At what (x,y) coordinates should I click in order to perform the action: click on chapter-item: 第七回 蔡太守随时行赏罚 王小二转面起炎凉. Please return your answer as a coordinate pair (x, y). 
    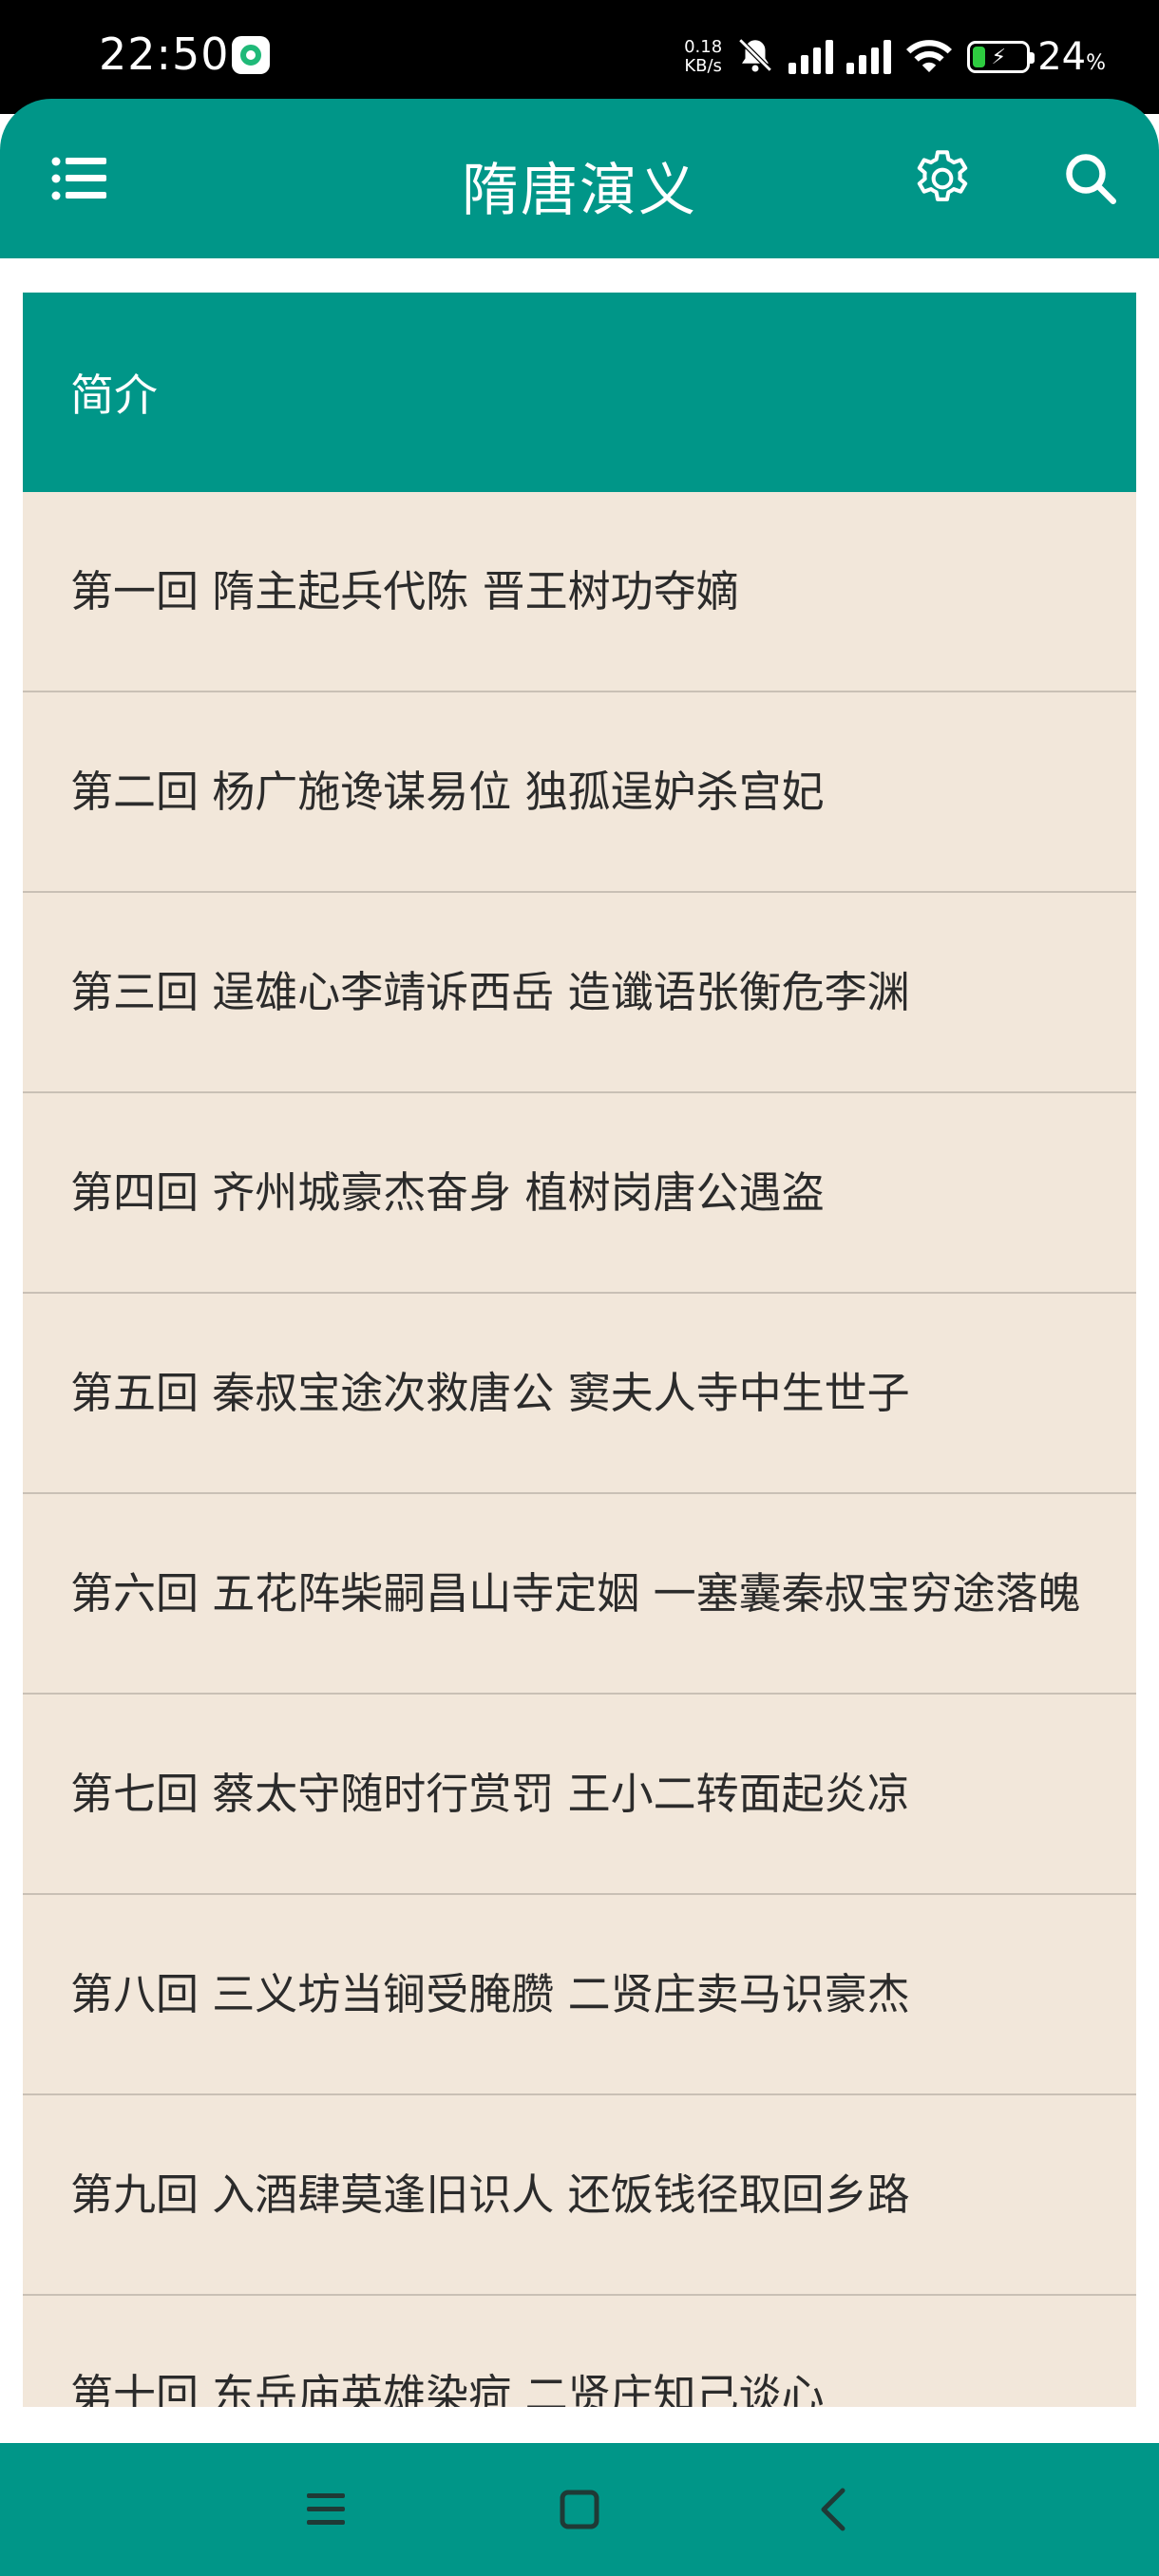
    Looking at the image, I should click on (579, 1795).